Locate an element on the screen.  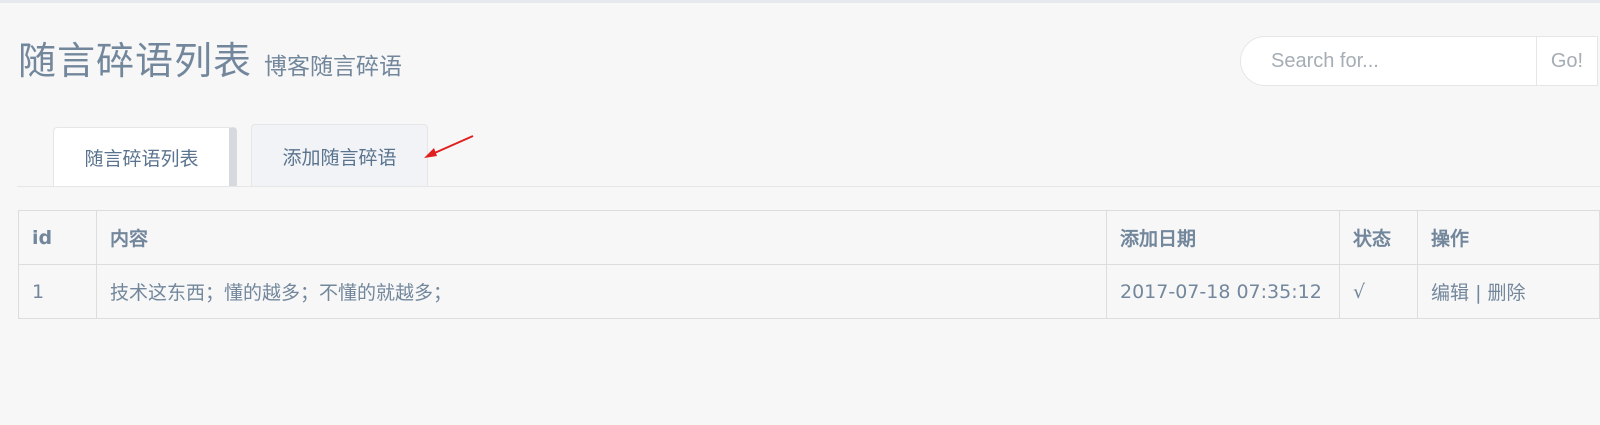
column-header-status: 状态 is located at coordinates (1378, 237).